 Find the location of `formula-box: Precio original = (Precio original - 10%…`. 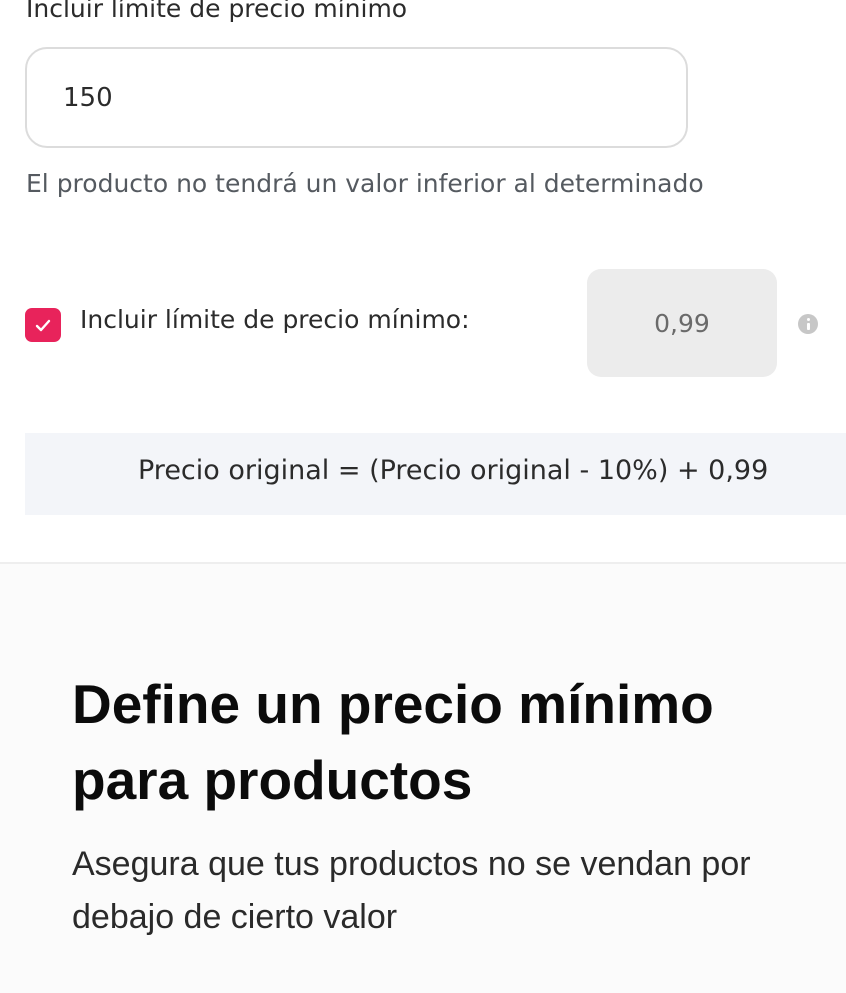

formula-box: Precio original = (Precio original - 10%… is located at coordinates (435, 474).